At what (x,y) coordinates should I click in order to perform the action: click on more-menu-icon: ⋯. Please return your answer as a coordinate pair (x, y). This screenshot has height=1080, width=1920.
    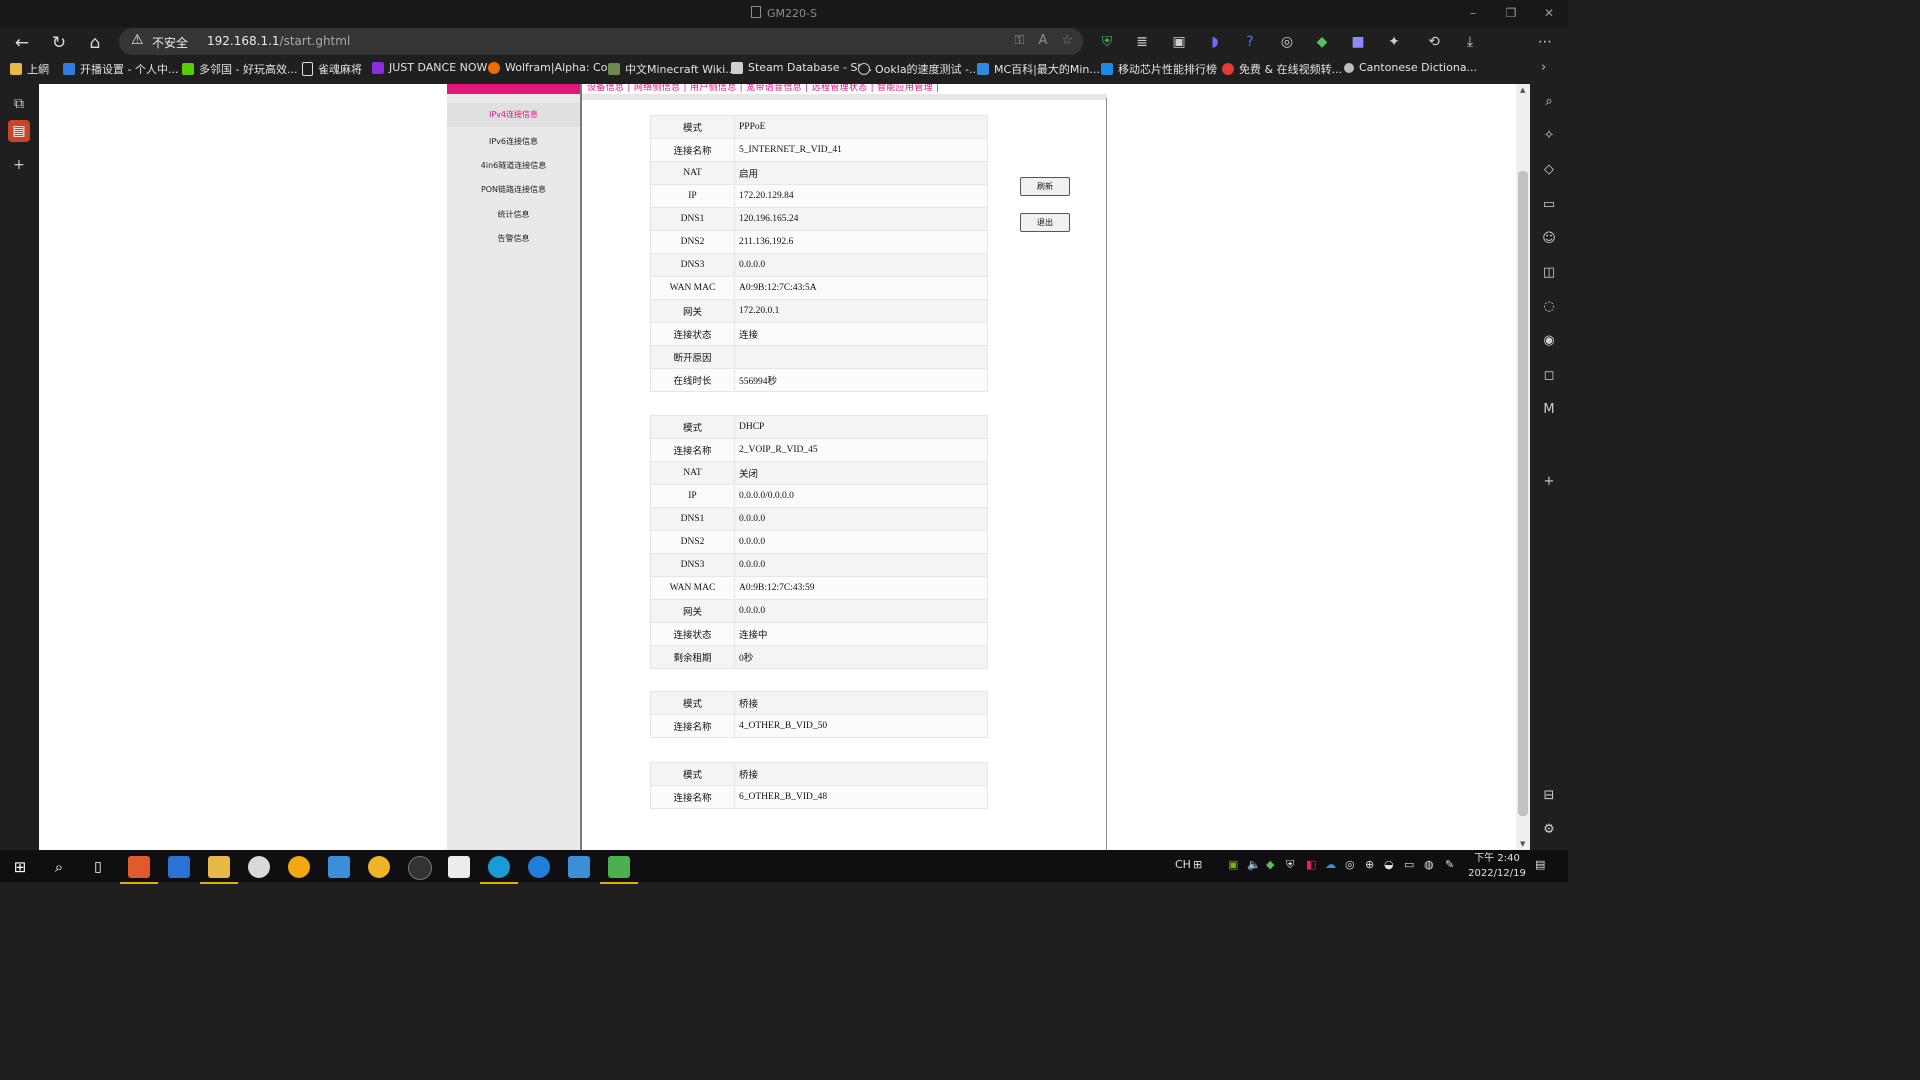
    Looking at the image, I should click on (1545, 42).